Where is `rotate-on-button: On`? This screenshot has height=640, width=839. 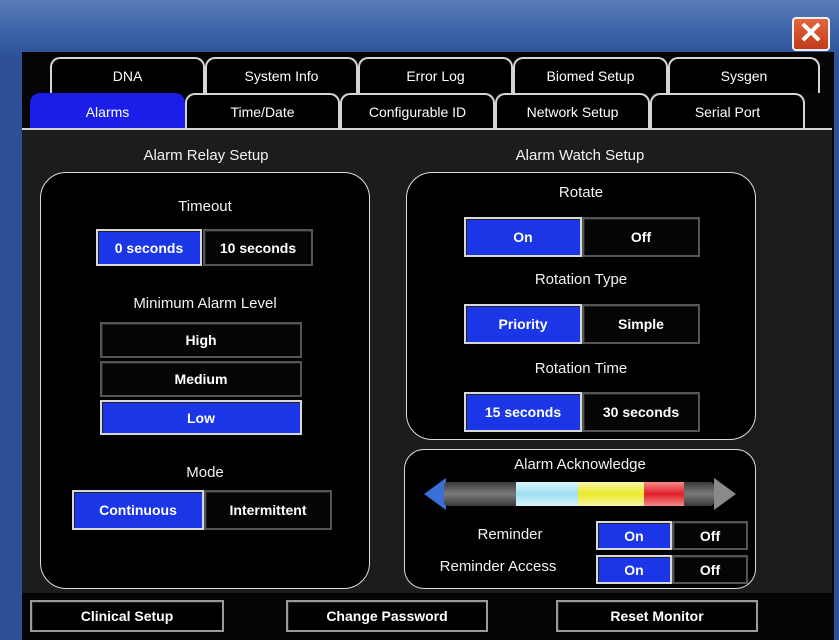 rotate-on-button: On is located at coordinates (523, 237).